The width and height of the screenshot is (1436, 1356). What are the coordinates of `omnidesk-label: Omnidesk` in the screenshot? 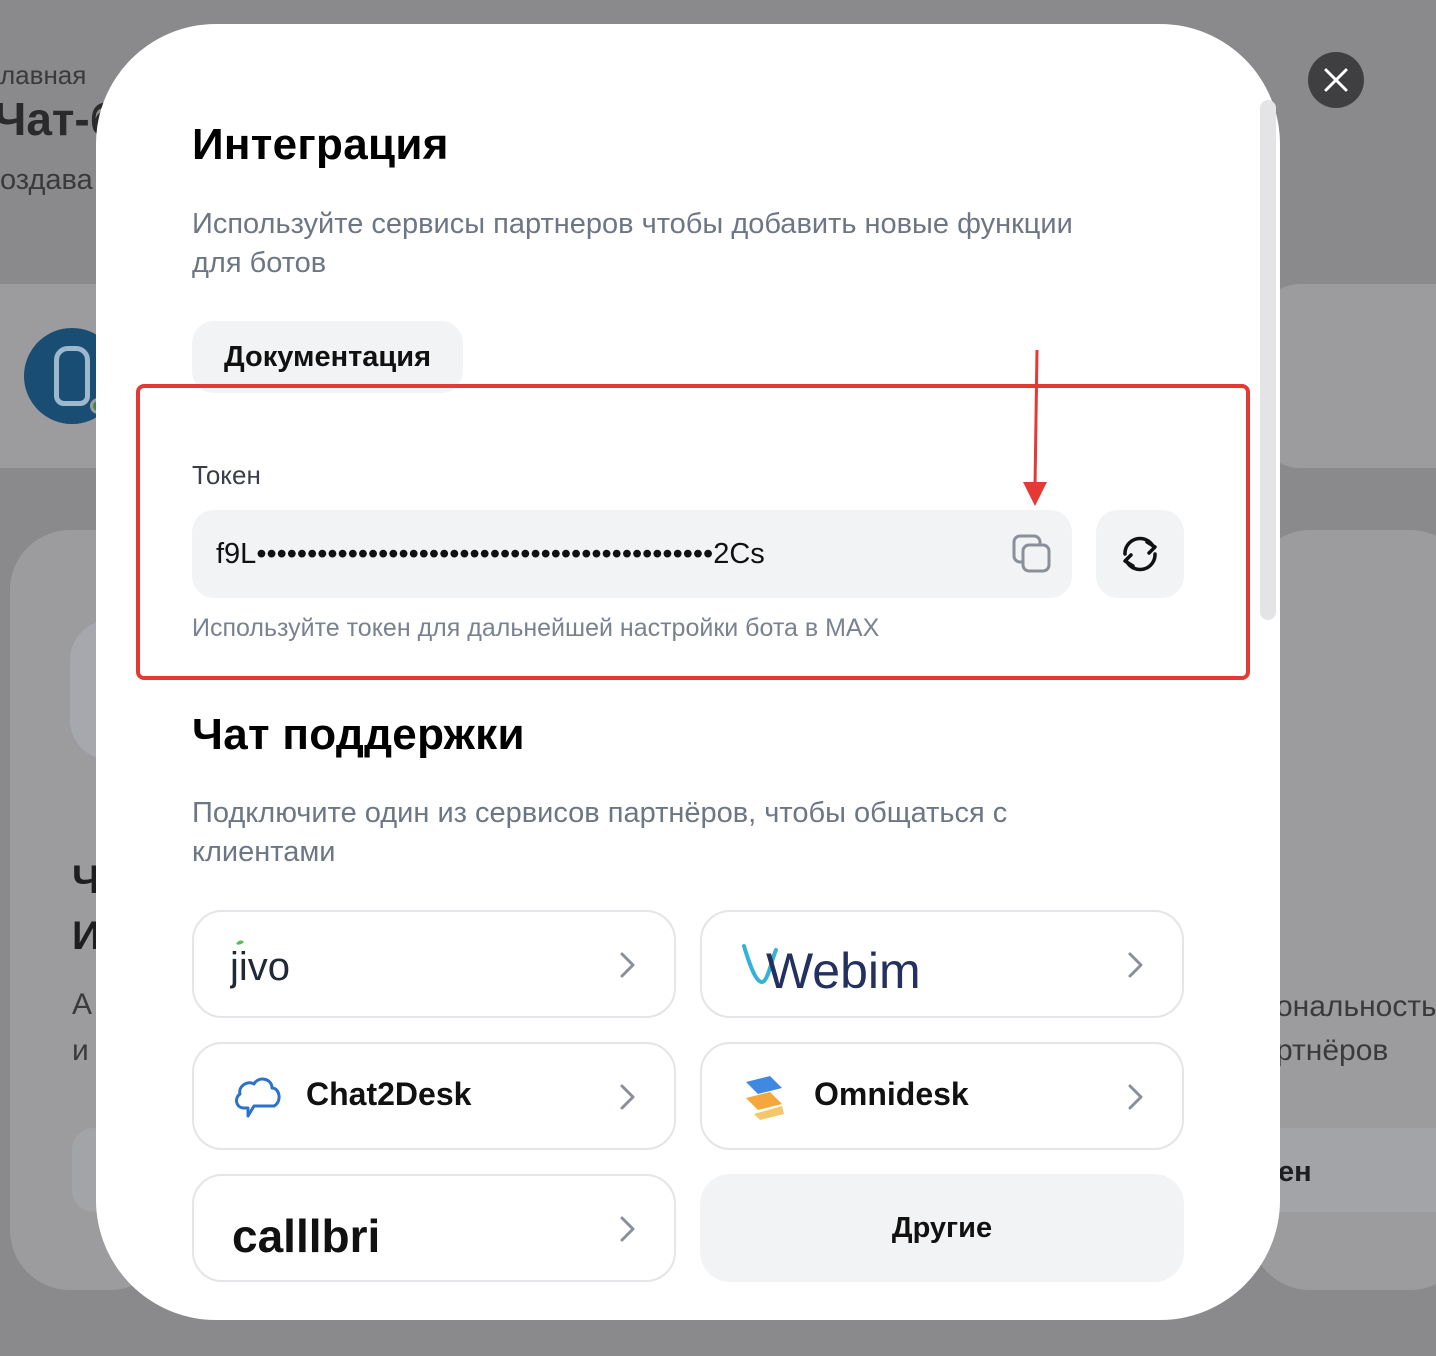 It's located at (891, 1094).